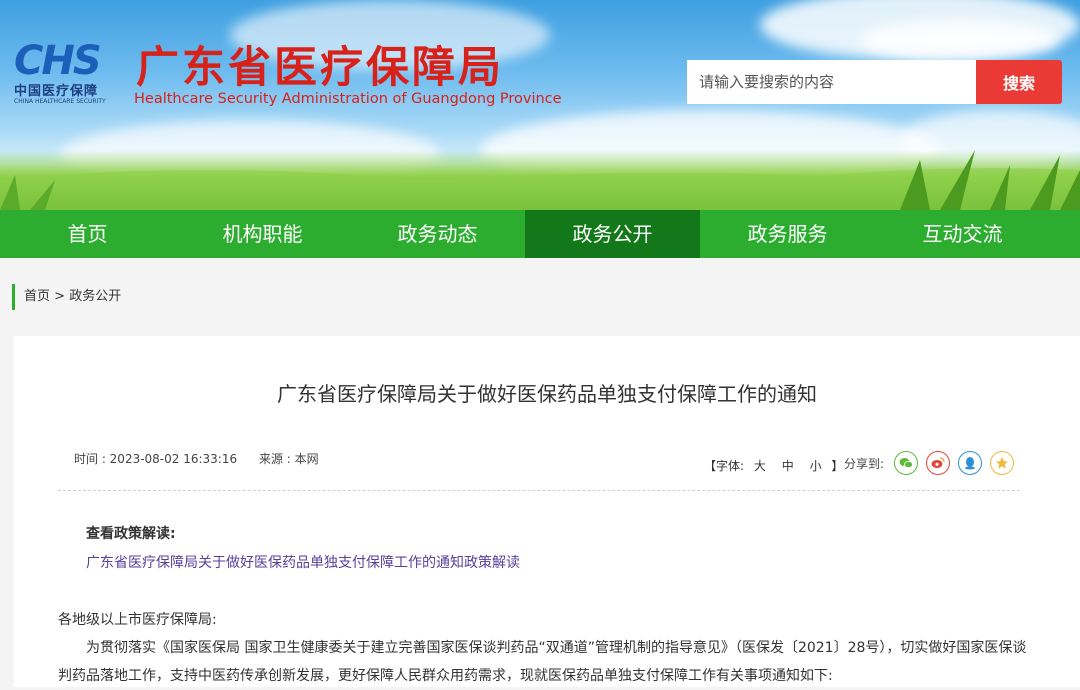 This screenshot has width=1080, height=690. I want to click on share-label: 分享到:, so click(864, 463).